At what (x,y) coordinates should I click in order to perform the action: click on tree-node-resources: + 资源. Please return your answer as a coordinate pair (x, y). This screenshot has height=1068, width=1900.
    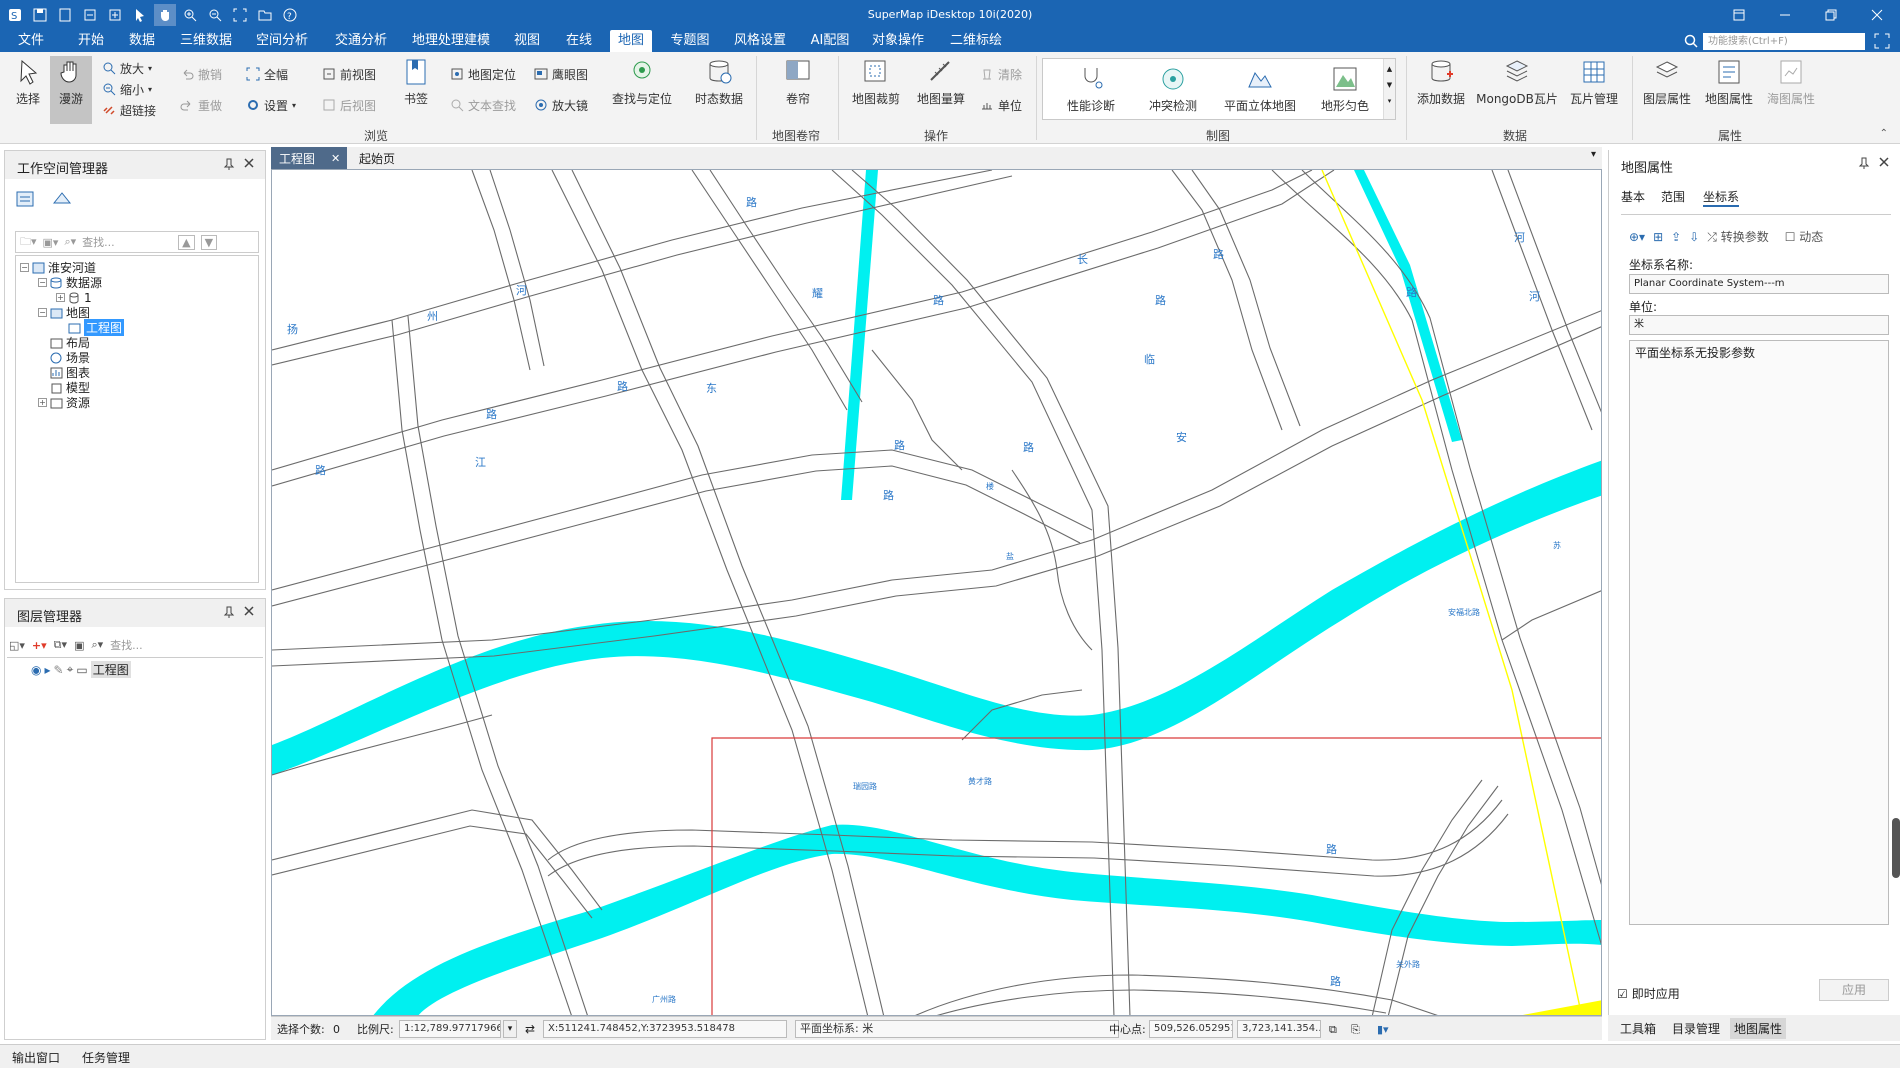
    Looking at the image, I should click on (64, 402).